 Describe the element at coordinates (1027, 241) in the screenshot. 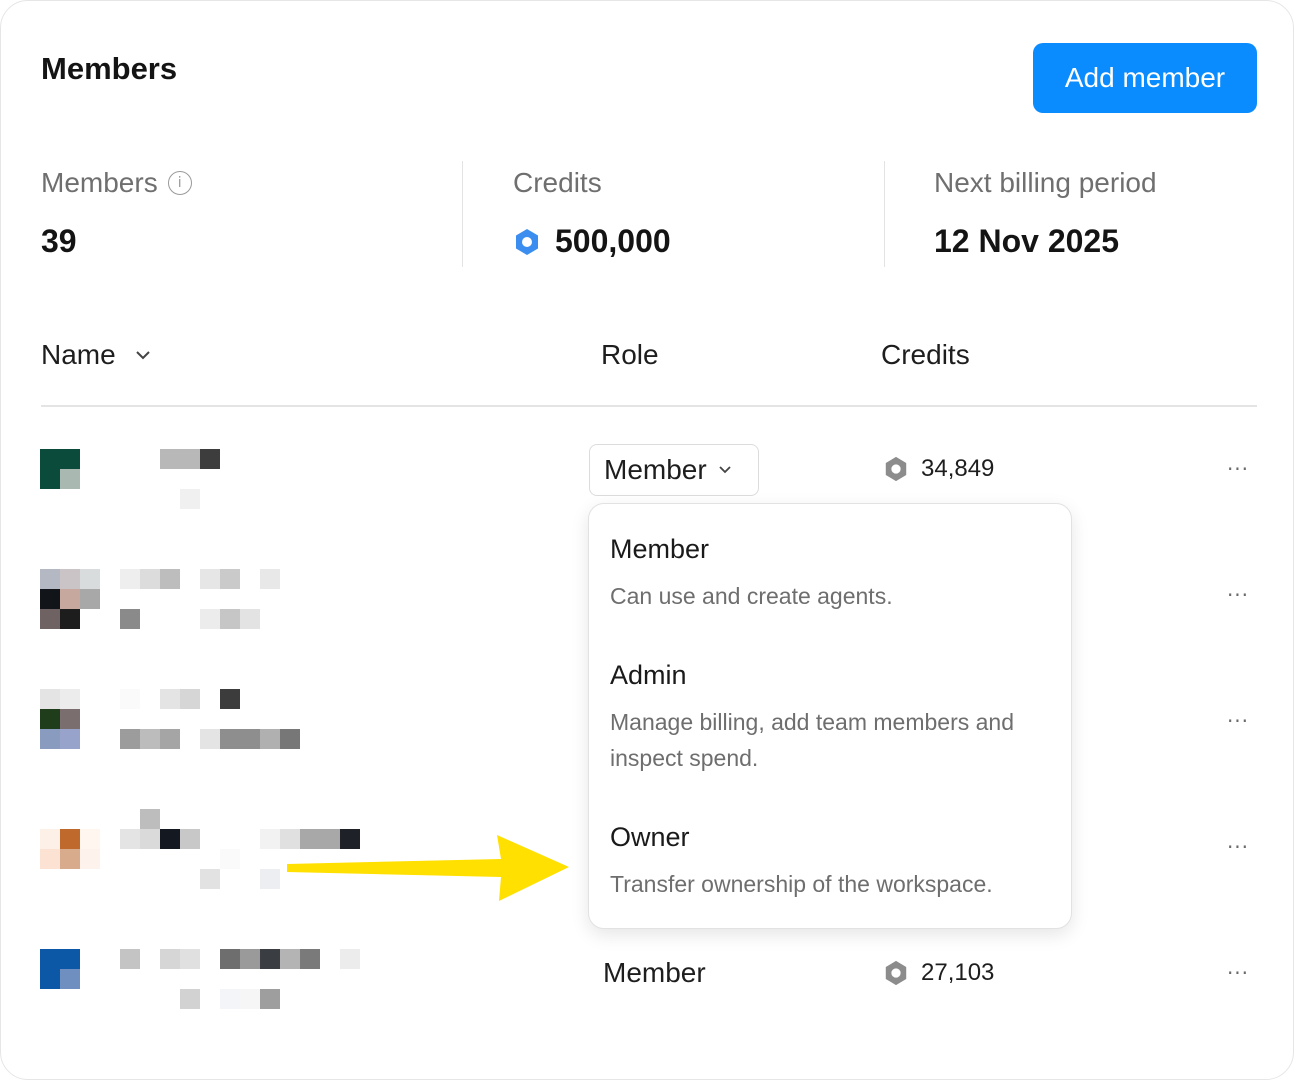

I see `billing-date: 12 Nov 2025` at that location.